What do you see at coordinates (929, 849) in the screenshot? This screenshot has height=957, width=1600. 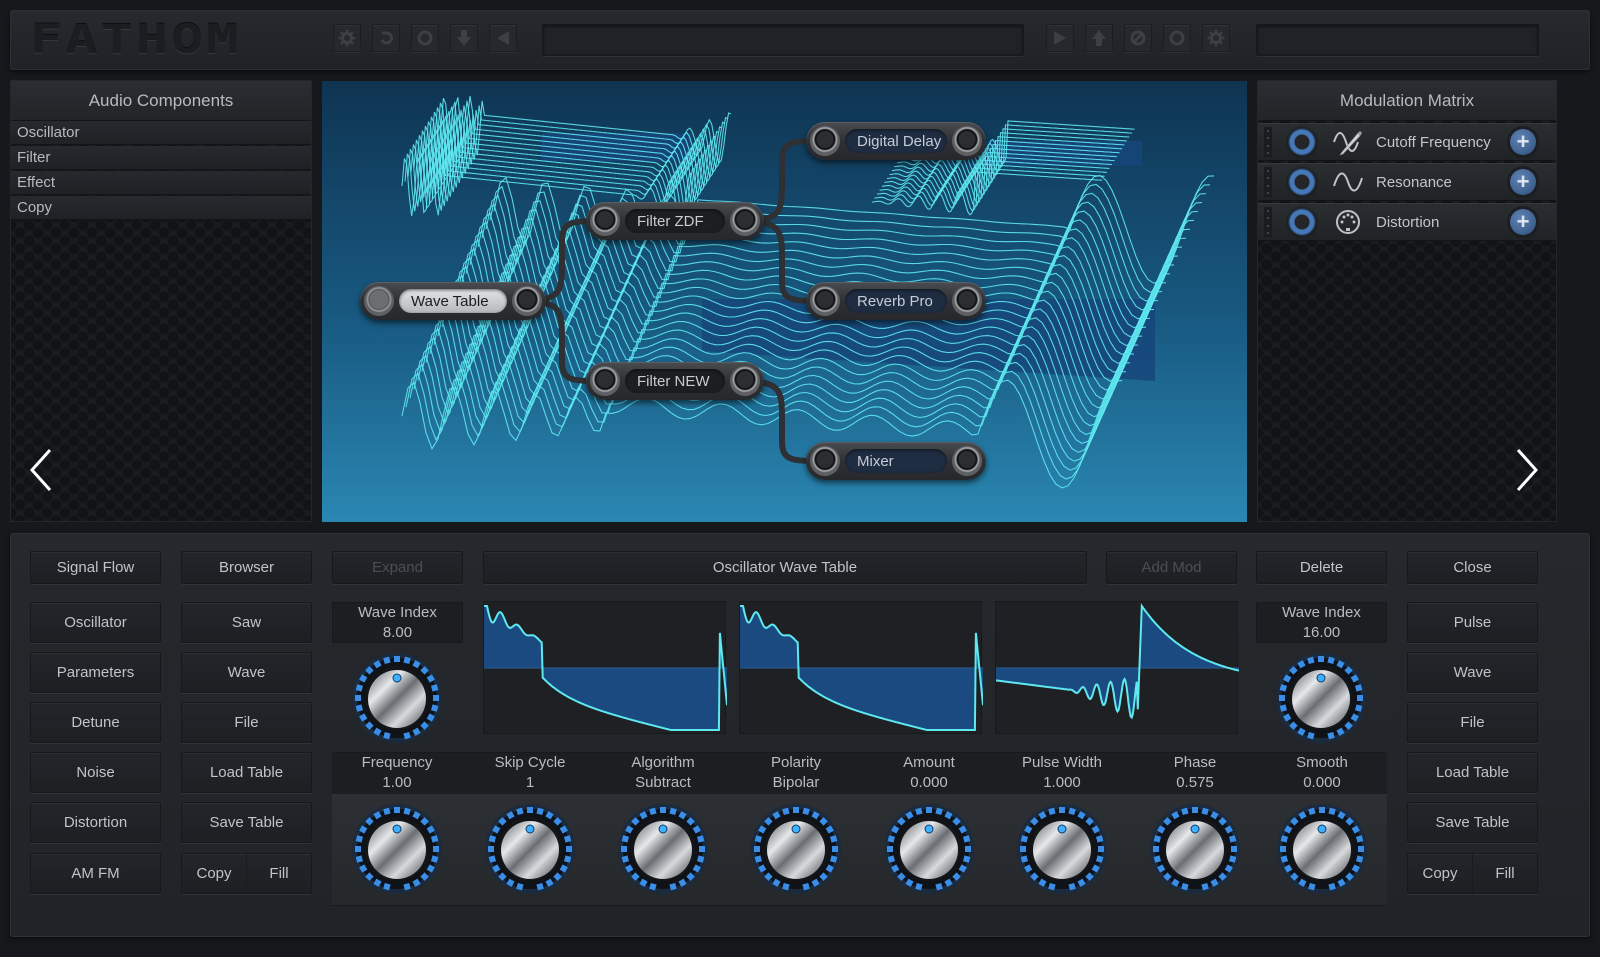 I see `param-amount-knob` at bounding box center [929, 849].